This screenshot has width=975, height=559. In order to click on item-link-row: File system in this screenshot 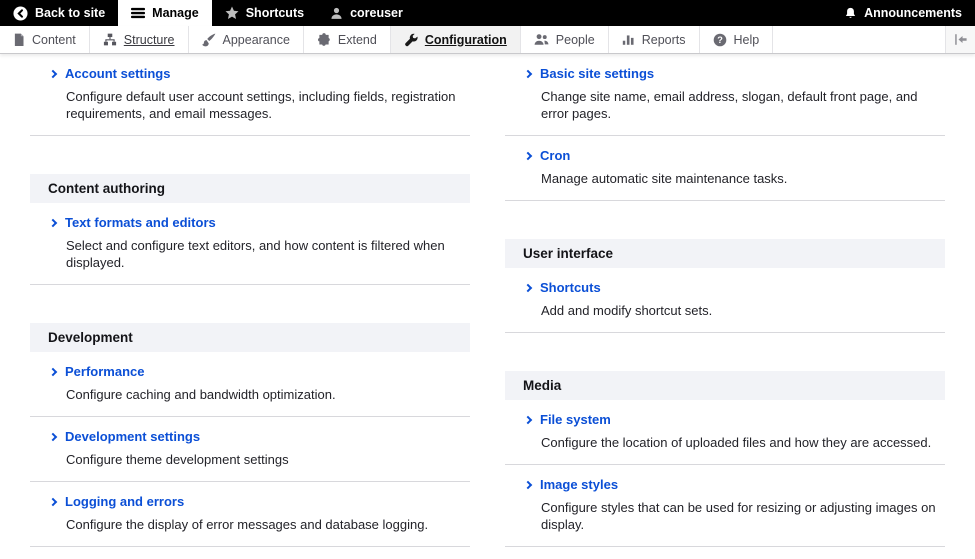, I will do `click(725, 419)`.